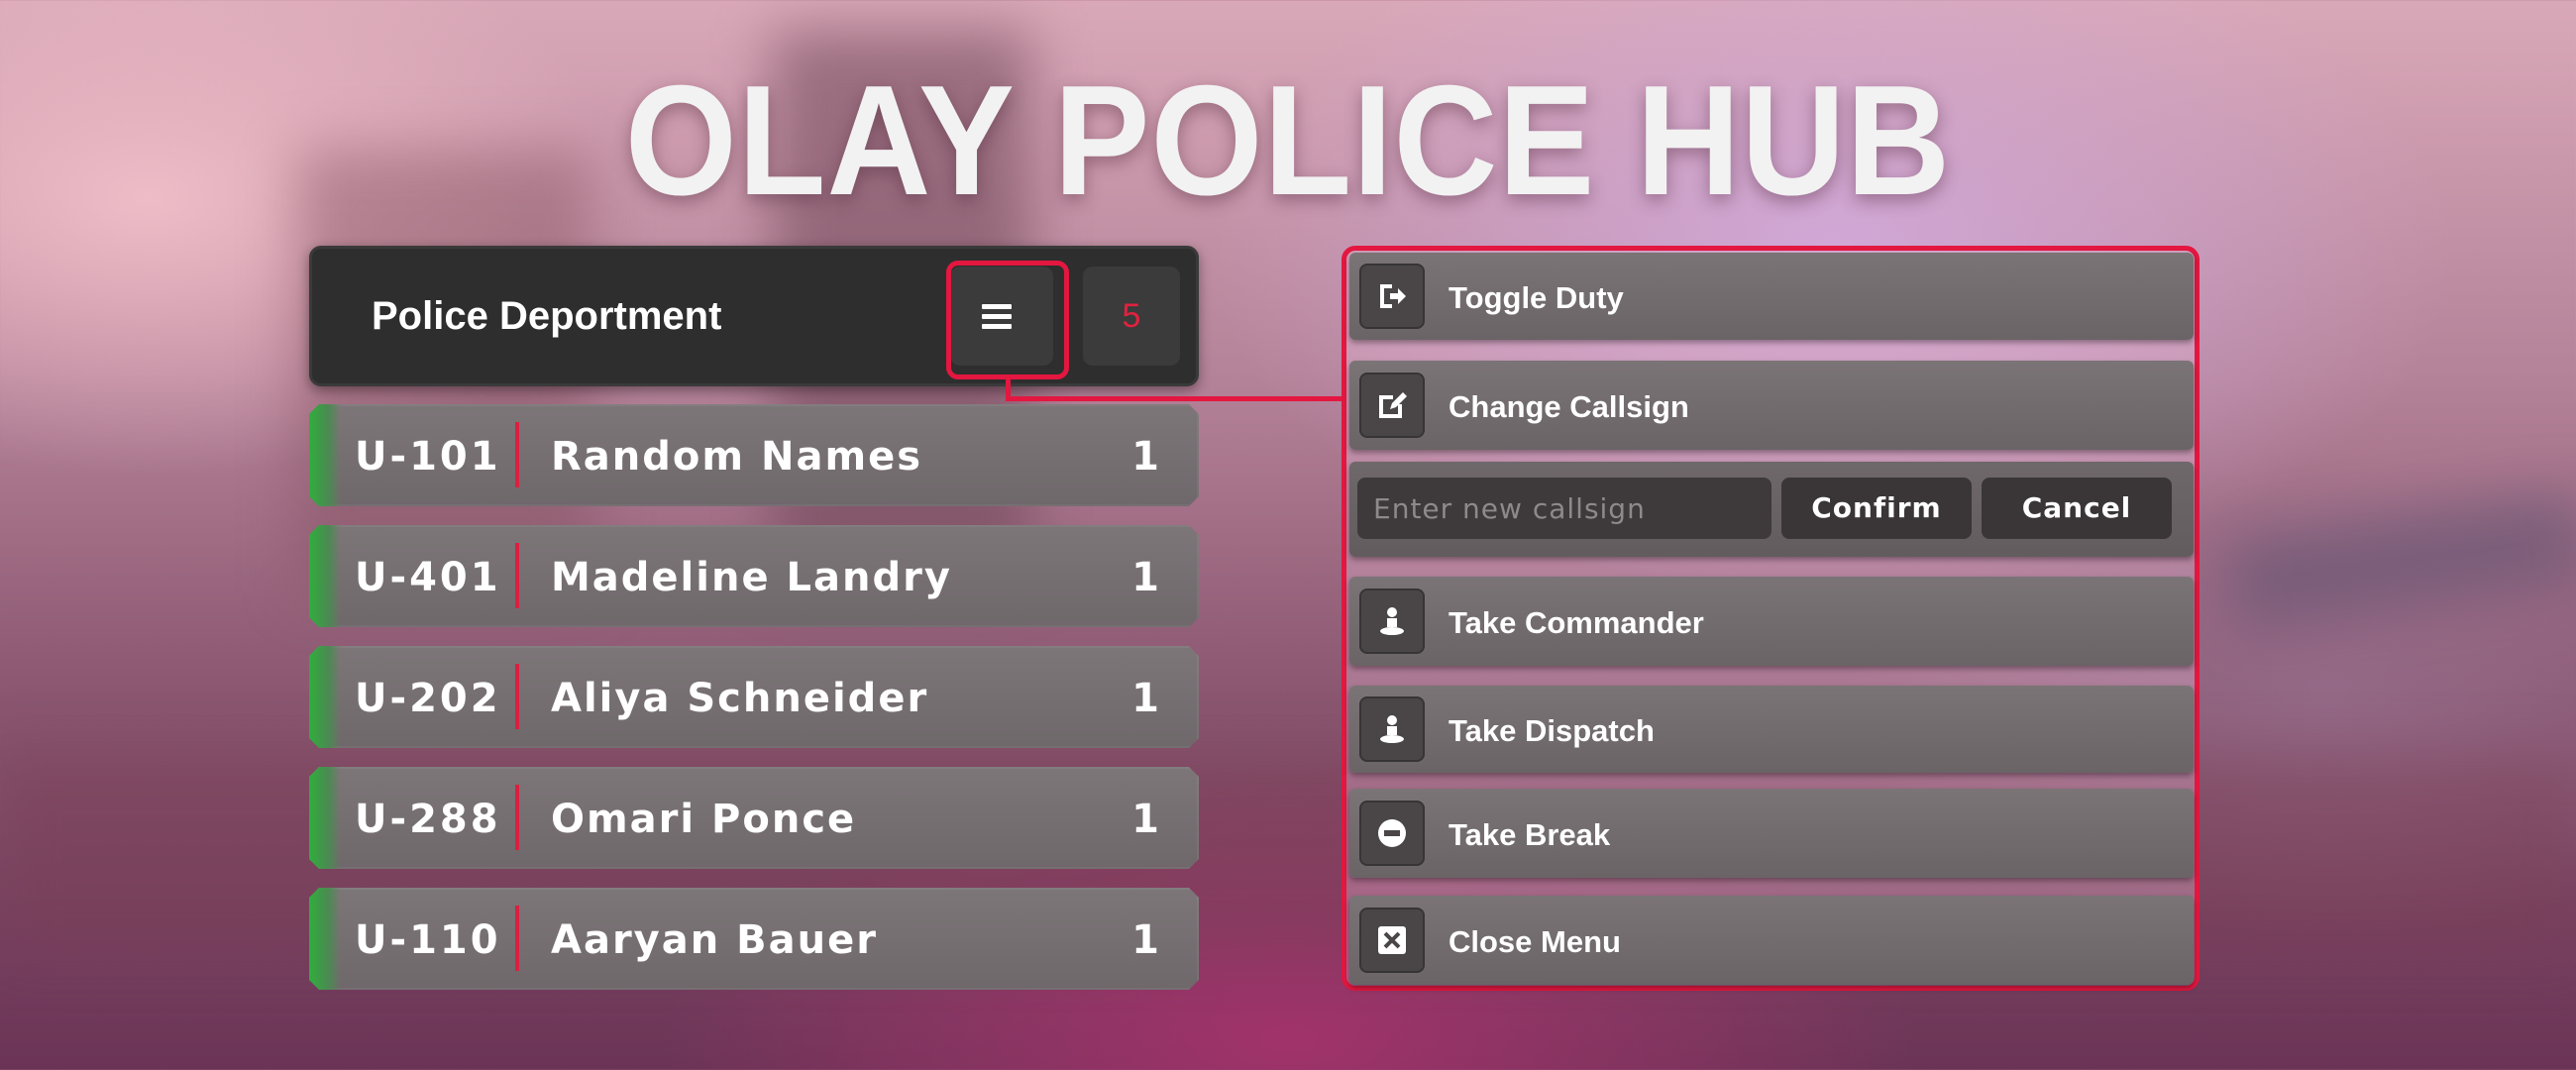  Describe the element at coordinates (1771, 729) in the screenshot. I see `take-dispatch-button: Take Dispatch` at that location.